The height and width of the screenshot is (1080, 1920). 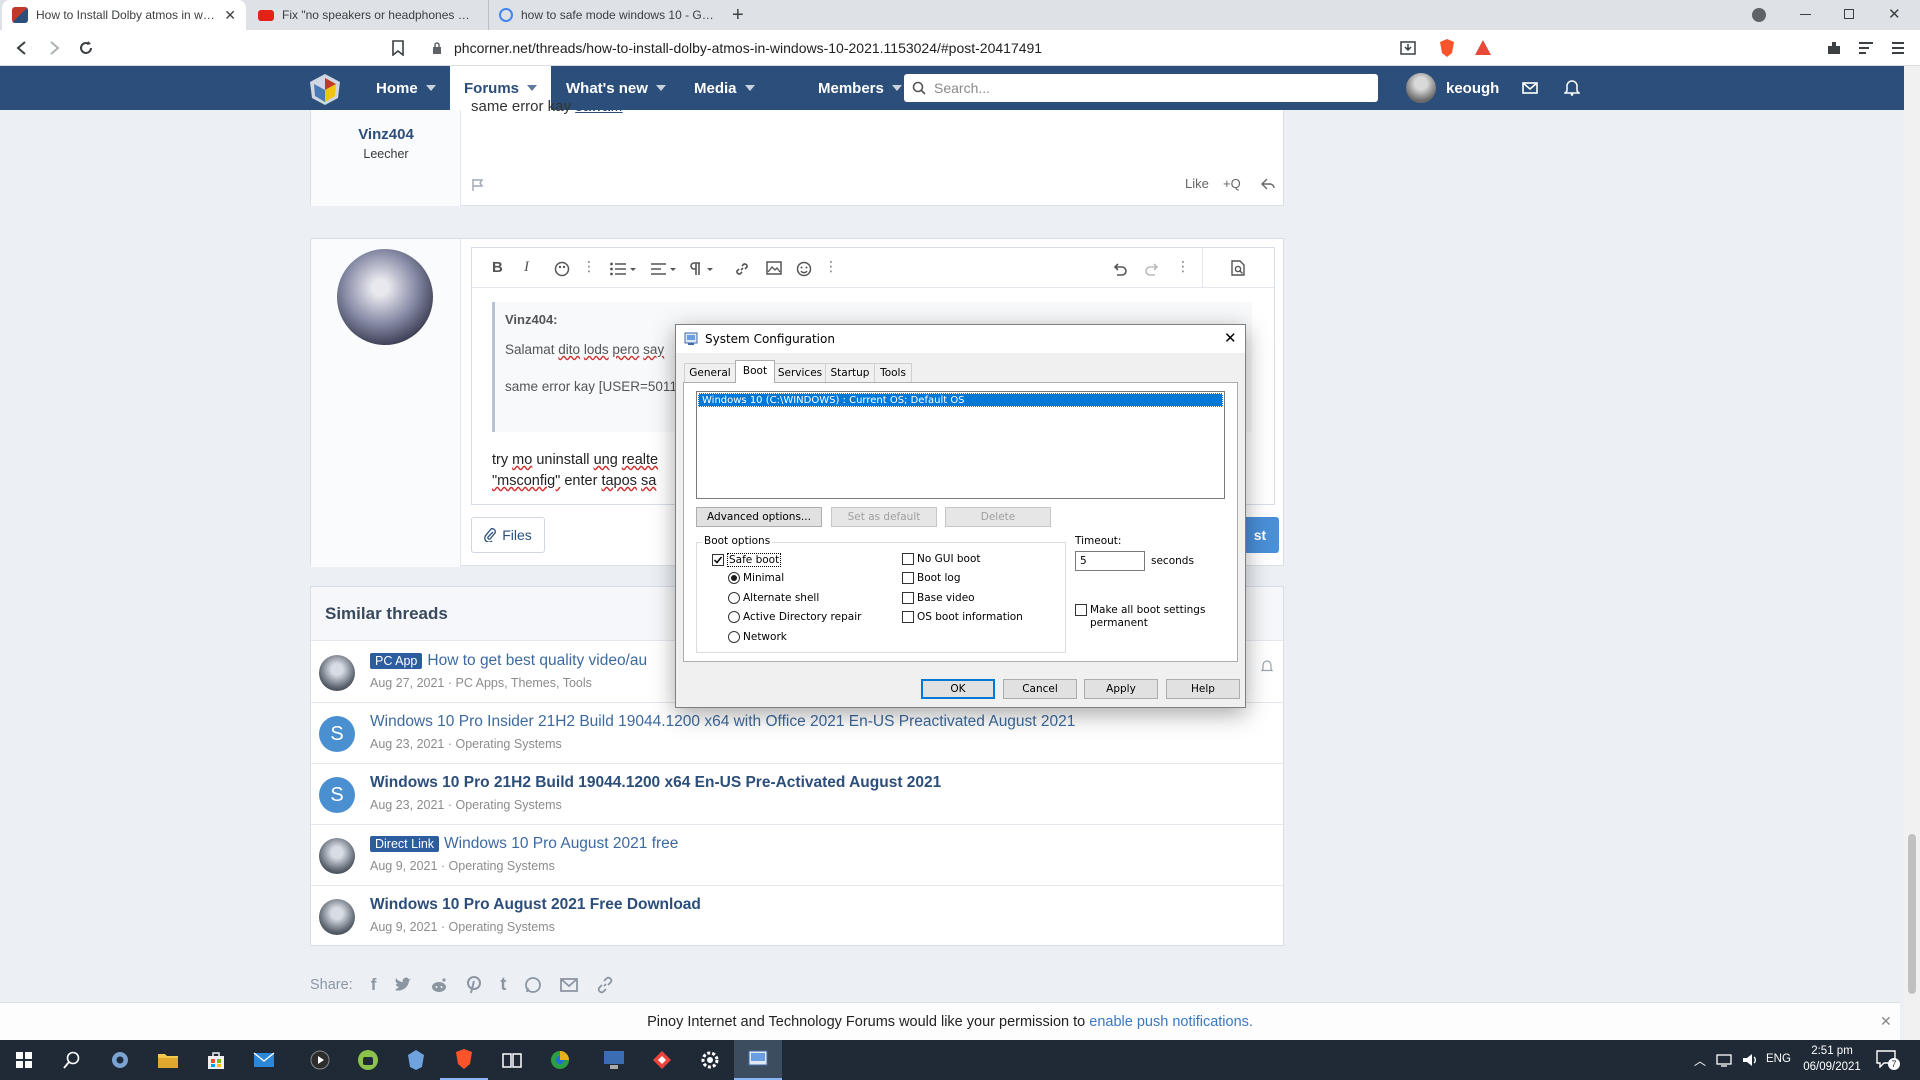 What do you see at coordinates (403, 985) in the screenshot?
I see `twitter-icon` at bounding box center [403, 985].